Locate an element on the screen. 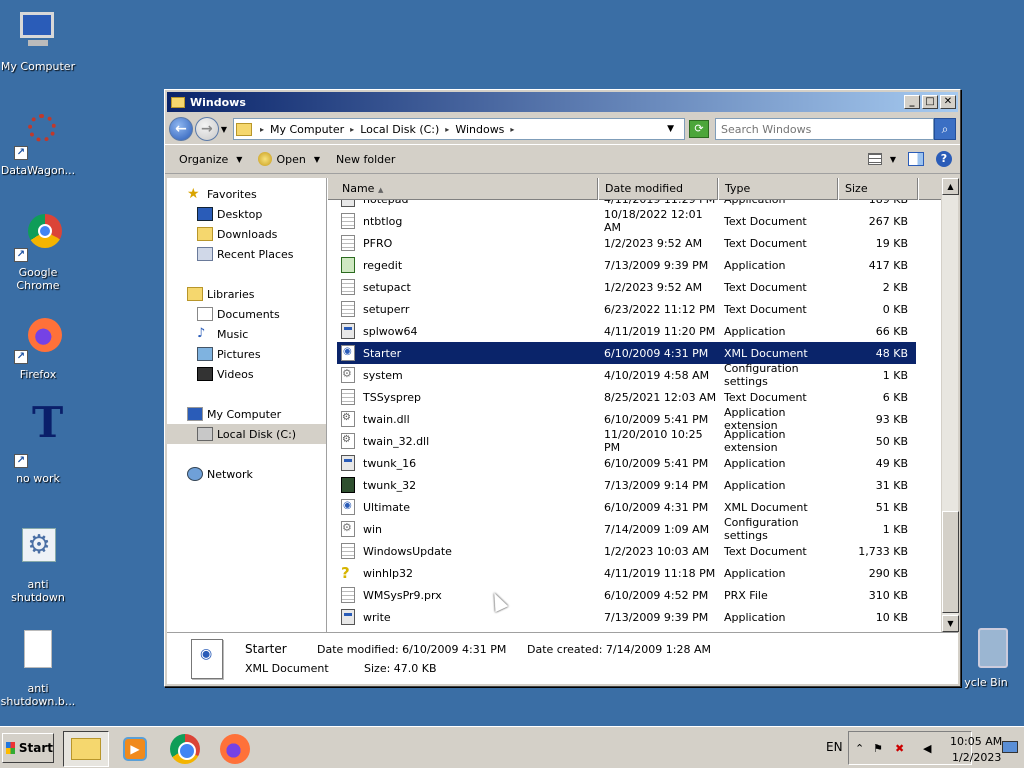  file-date: 8/25/2021 12:03 AM is located at coordinates (660, 397).